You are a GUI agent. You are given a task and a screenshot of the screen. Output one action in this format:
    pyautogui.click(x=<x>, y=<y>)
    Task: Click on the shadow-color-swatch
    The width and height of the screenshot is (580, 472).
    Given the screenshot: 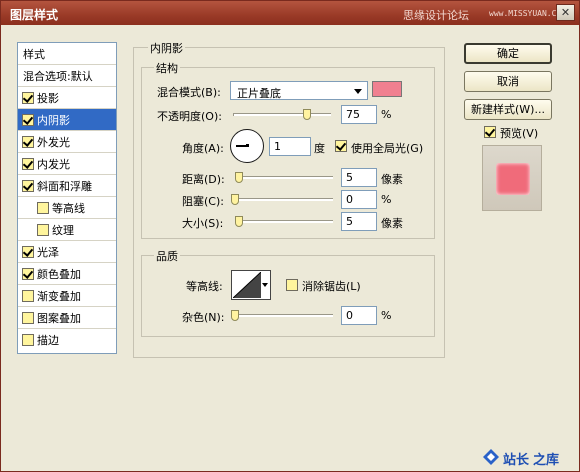 What is the action you would take?
    pyautogui.click(x=387, y=89)
    